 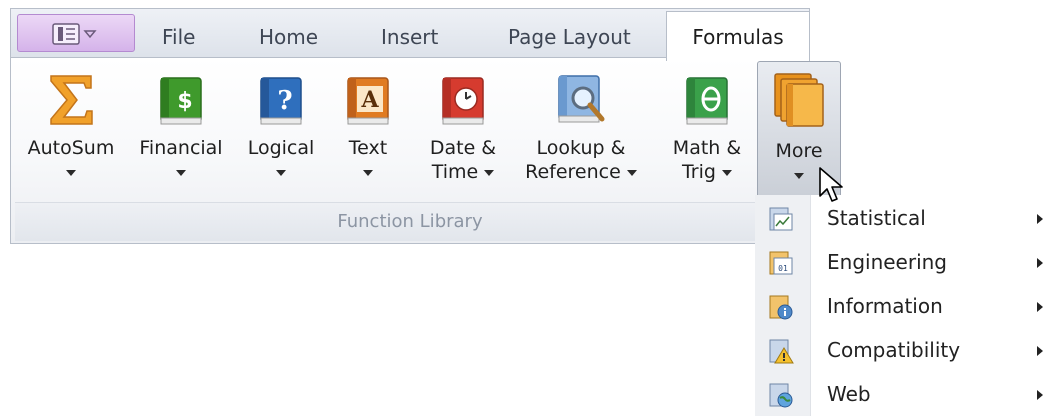 I want to click on lookup-reference-button: Lookup & Reference, so click(x=581, y=132).